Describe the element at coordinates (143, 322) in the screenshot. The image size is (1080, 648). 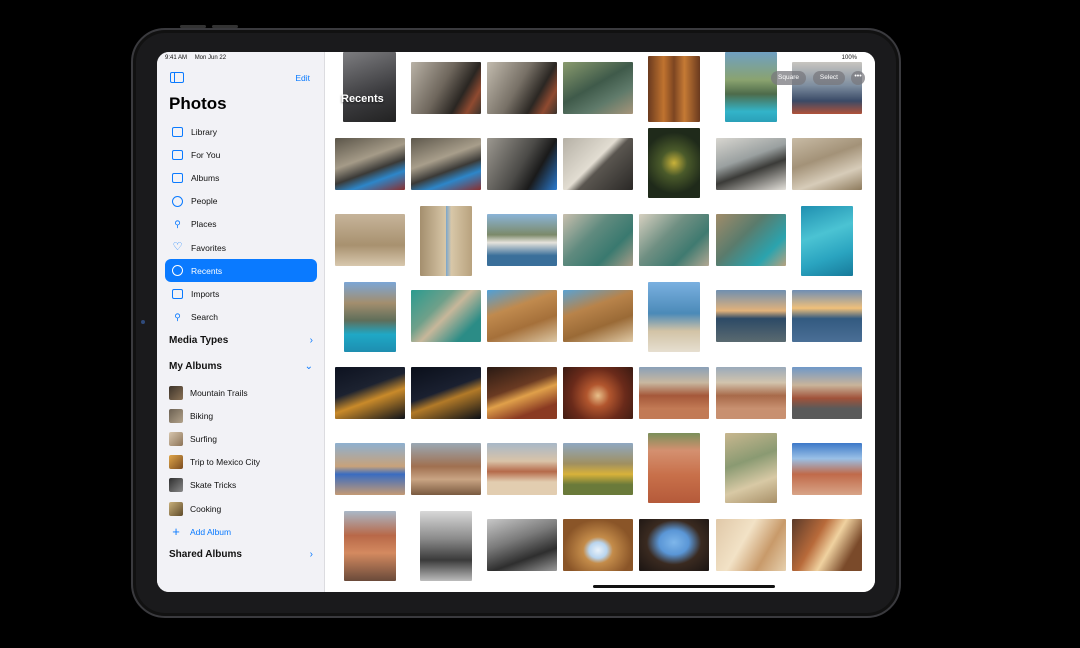
I see `camera-dot` at that location.